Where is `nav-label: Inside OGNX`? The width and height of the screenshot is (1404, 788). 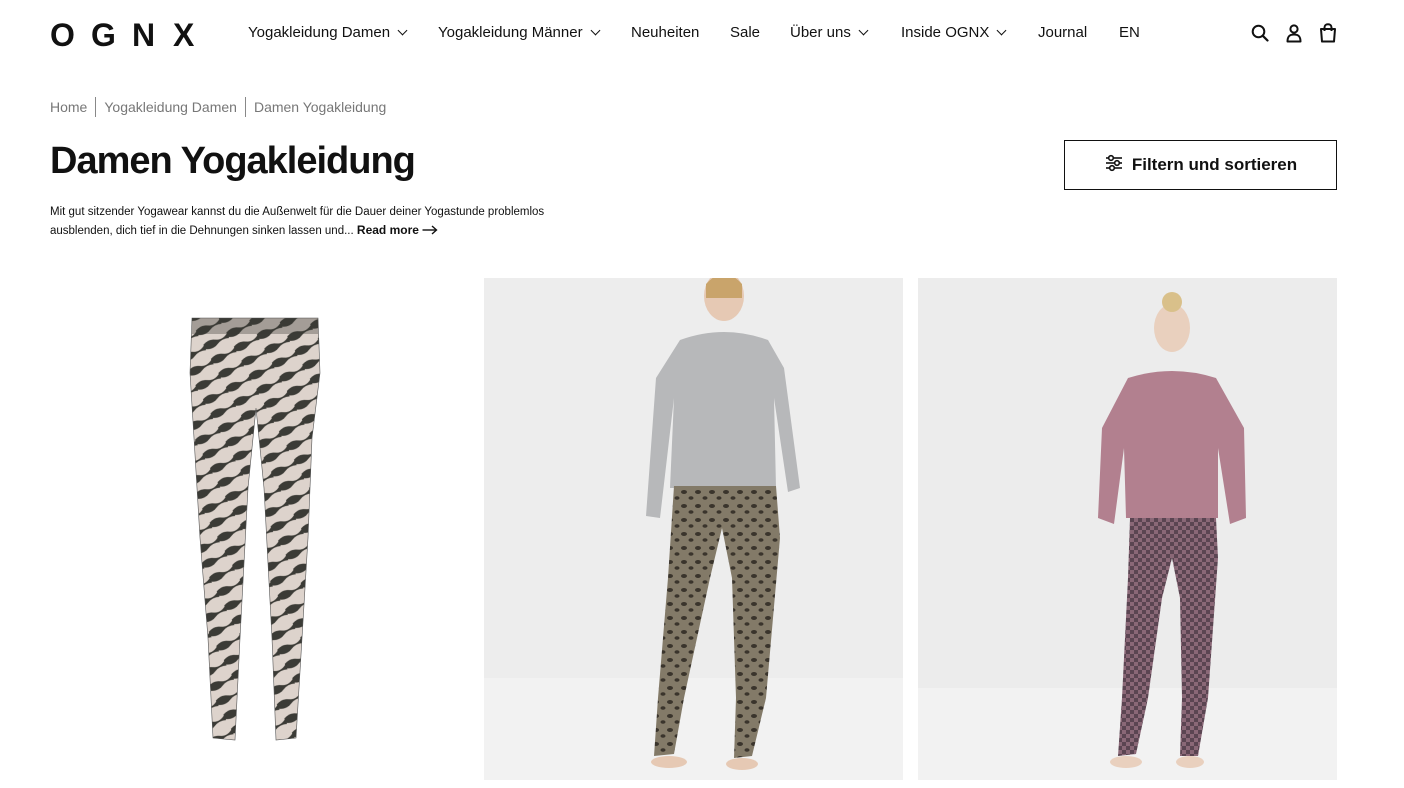 nav-label: Inside OGNX is located at coordinates (945, 32).